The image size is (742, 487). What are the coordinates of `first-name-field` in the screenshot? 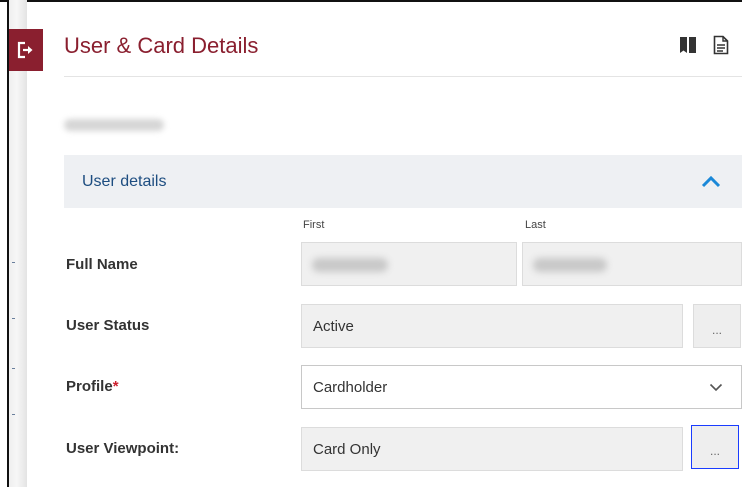 It's located at (409, 264).